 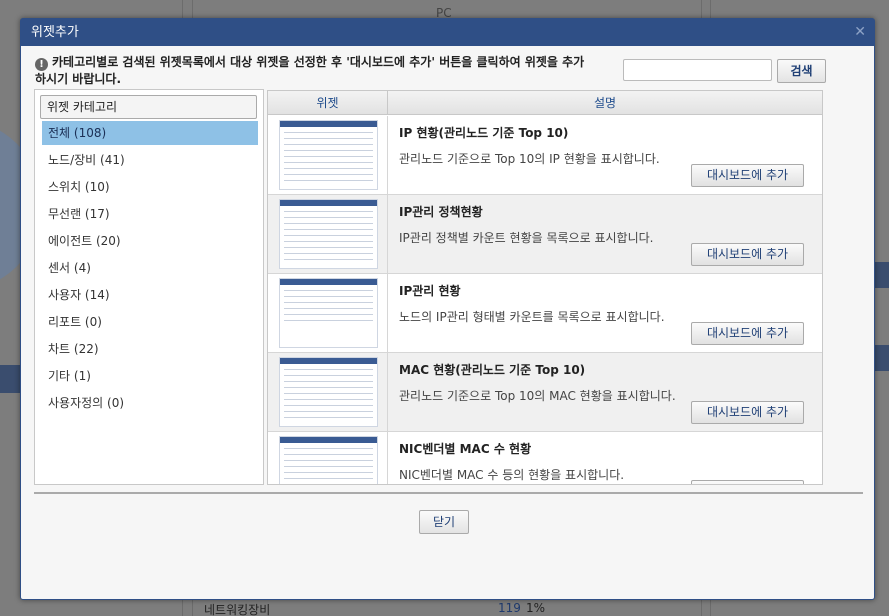 I want to click on dialog-titlebar: 위젯추가 ✕, so click(x=447, y=32).